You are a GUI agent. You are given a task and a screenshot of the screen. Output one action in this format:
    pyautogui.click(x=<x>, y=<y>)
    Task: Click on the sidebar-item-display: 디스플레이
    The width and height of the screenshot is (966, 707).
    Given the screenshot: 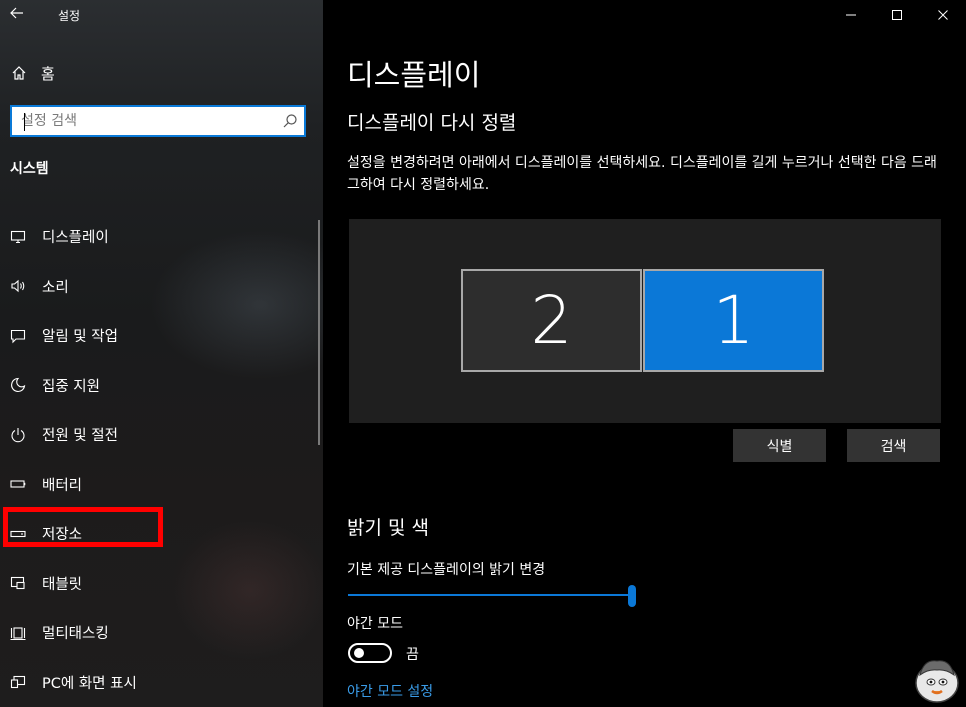 What is the action you would take?
    pyautogui.click(x=161, y=237)
    